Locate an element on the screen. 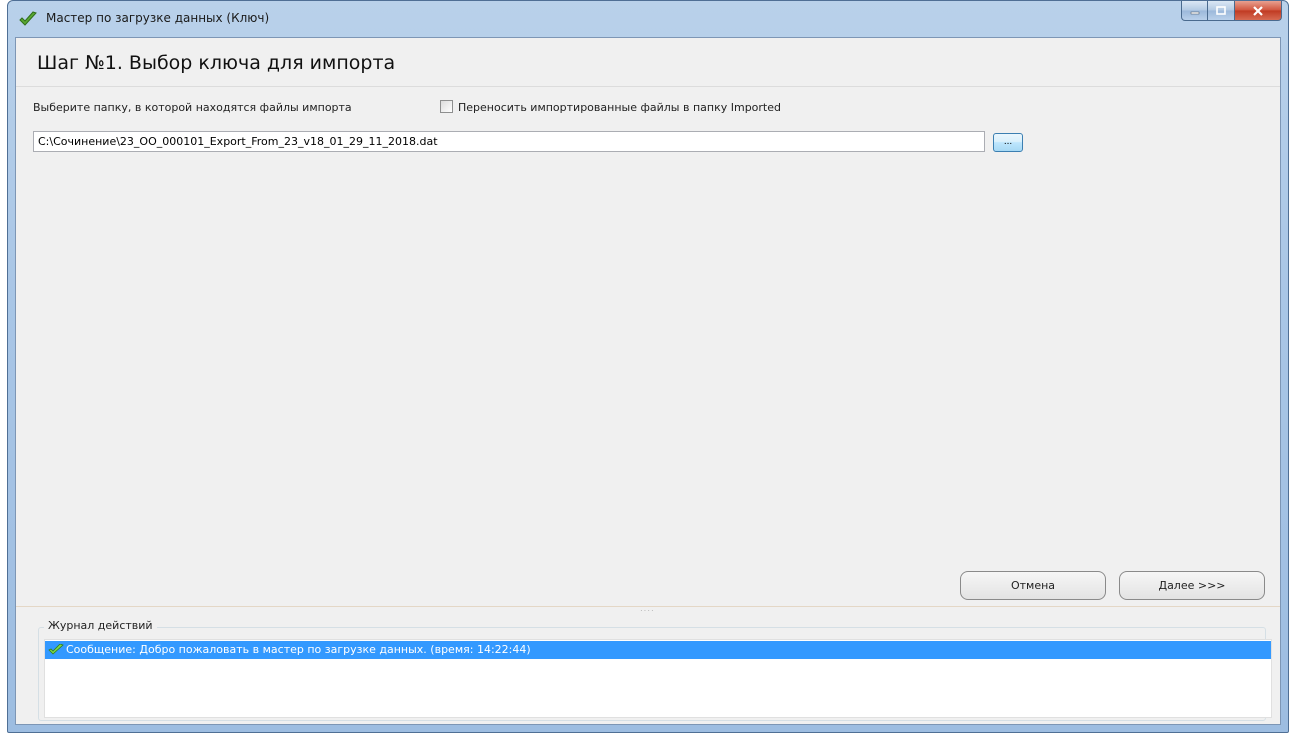 The image size is (1298, 737). maximize-button is located at coordinates (1221, 11).